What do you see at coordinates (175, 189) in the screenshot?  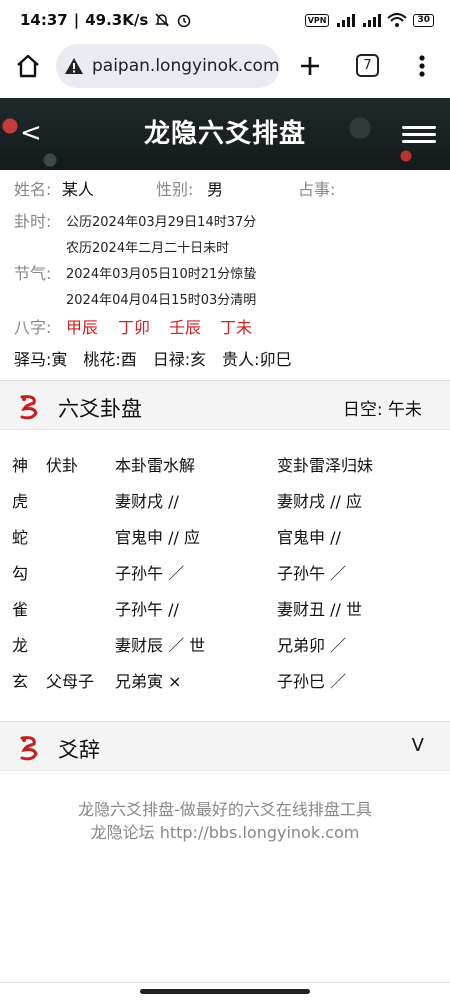 I see `gender-label: 性别:` at bounding box center [175, 189].